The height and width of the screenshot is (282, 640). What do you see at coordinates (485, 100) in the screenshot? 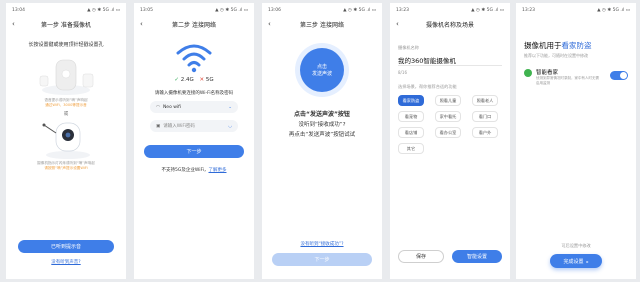
I see `scene-chip: 照看老人` at bounding box center [485, 100].